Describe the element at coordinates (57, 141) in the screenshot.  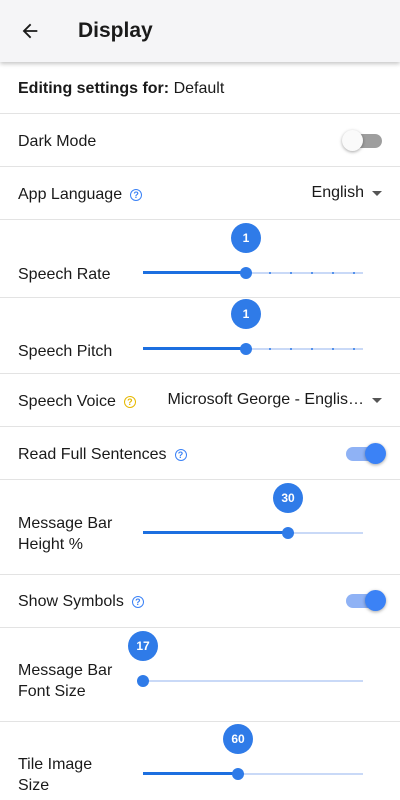
I see `dark-mode-label: Dark Mode` at that location.